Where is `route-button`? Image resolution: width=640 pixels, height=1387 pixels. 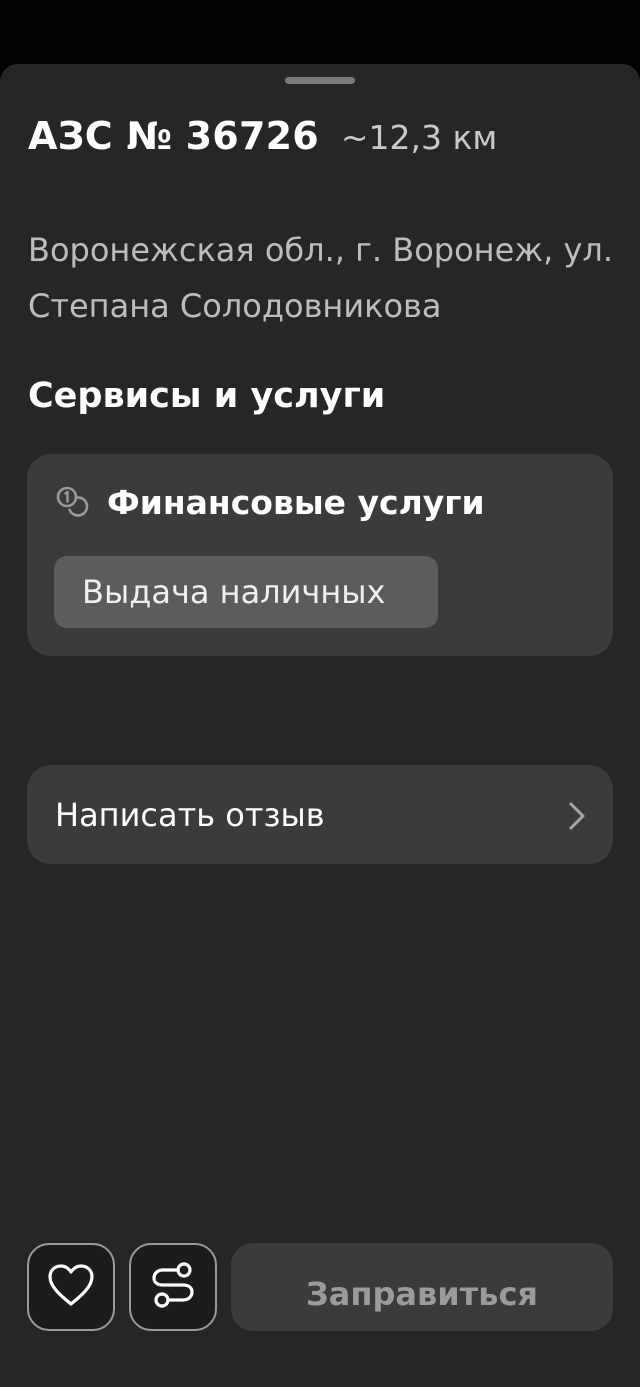 route-button is located at coordinates (173, 1287).